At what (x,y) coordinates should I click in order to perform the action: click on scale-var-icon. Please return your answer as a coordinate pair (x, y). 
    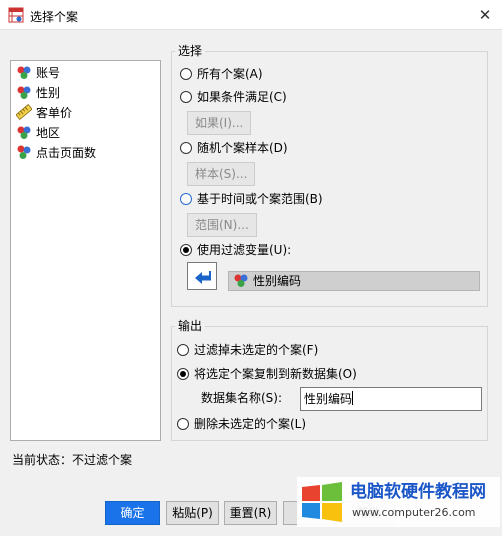
    Looking at the image, I should click on (24, 112).